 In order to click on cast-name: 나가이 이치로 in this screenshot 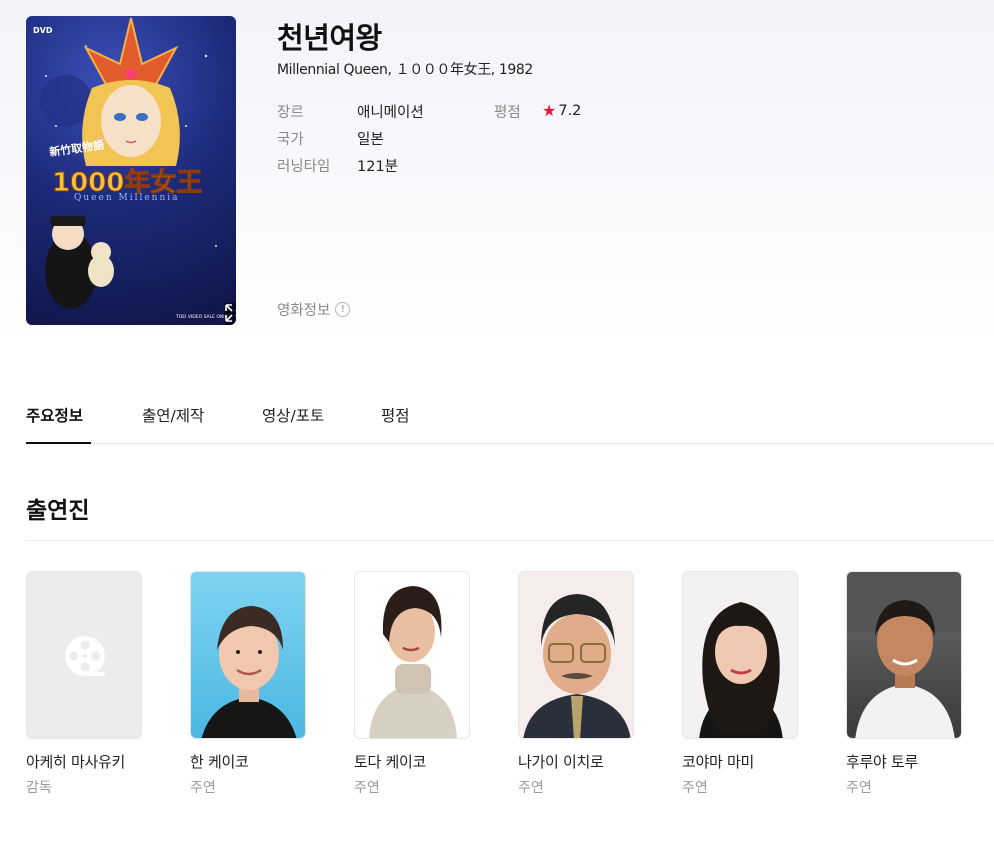, I will do `click(576, 761)`.